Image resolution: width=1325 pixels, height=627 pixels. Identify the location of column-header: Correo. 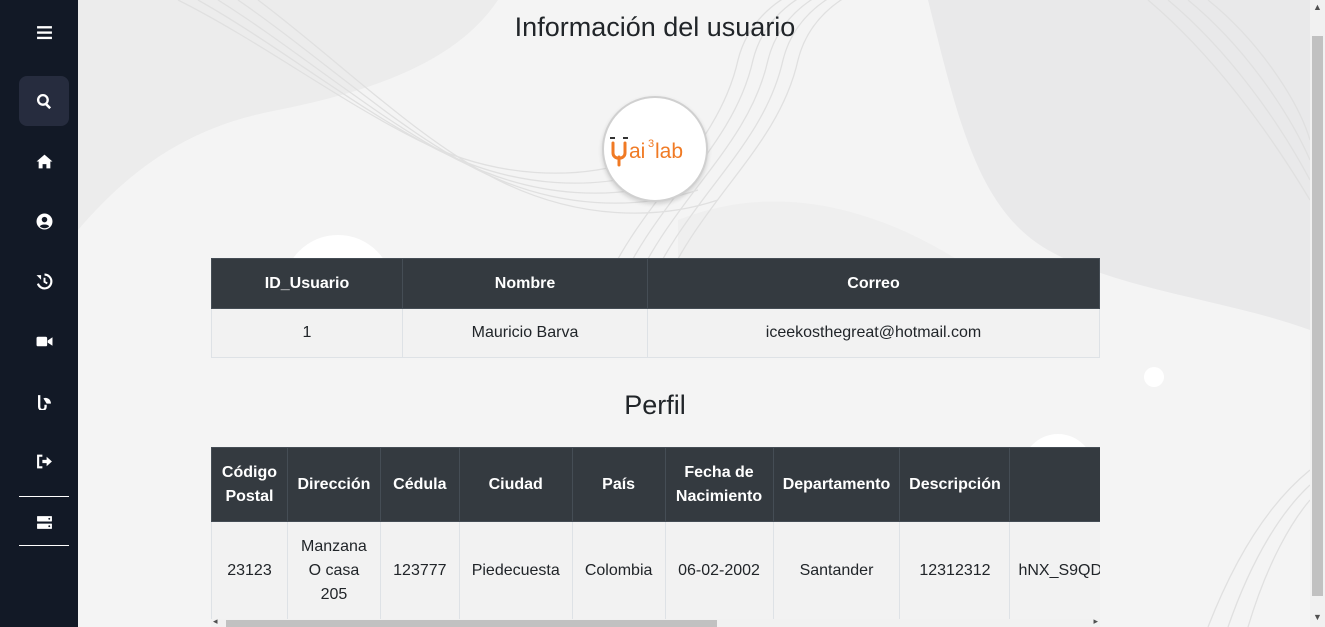
(873, 283).